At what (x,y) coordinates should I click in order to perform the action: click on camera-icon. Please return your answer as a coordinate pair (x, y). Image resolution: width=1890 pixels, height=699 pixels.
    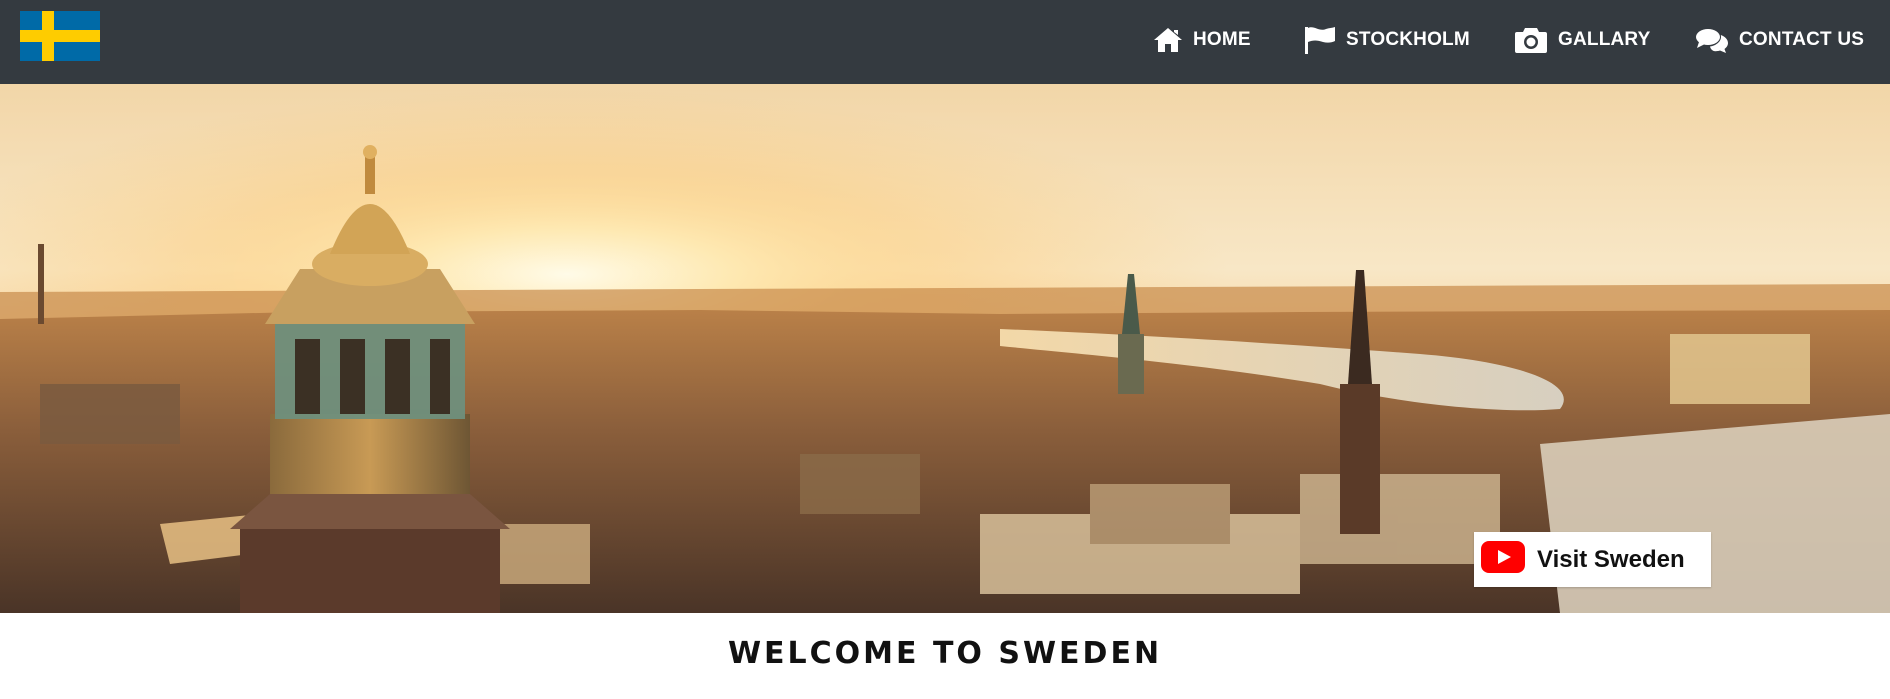
    Looking at the image, I should click on (1531, 40).